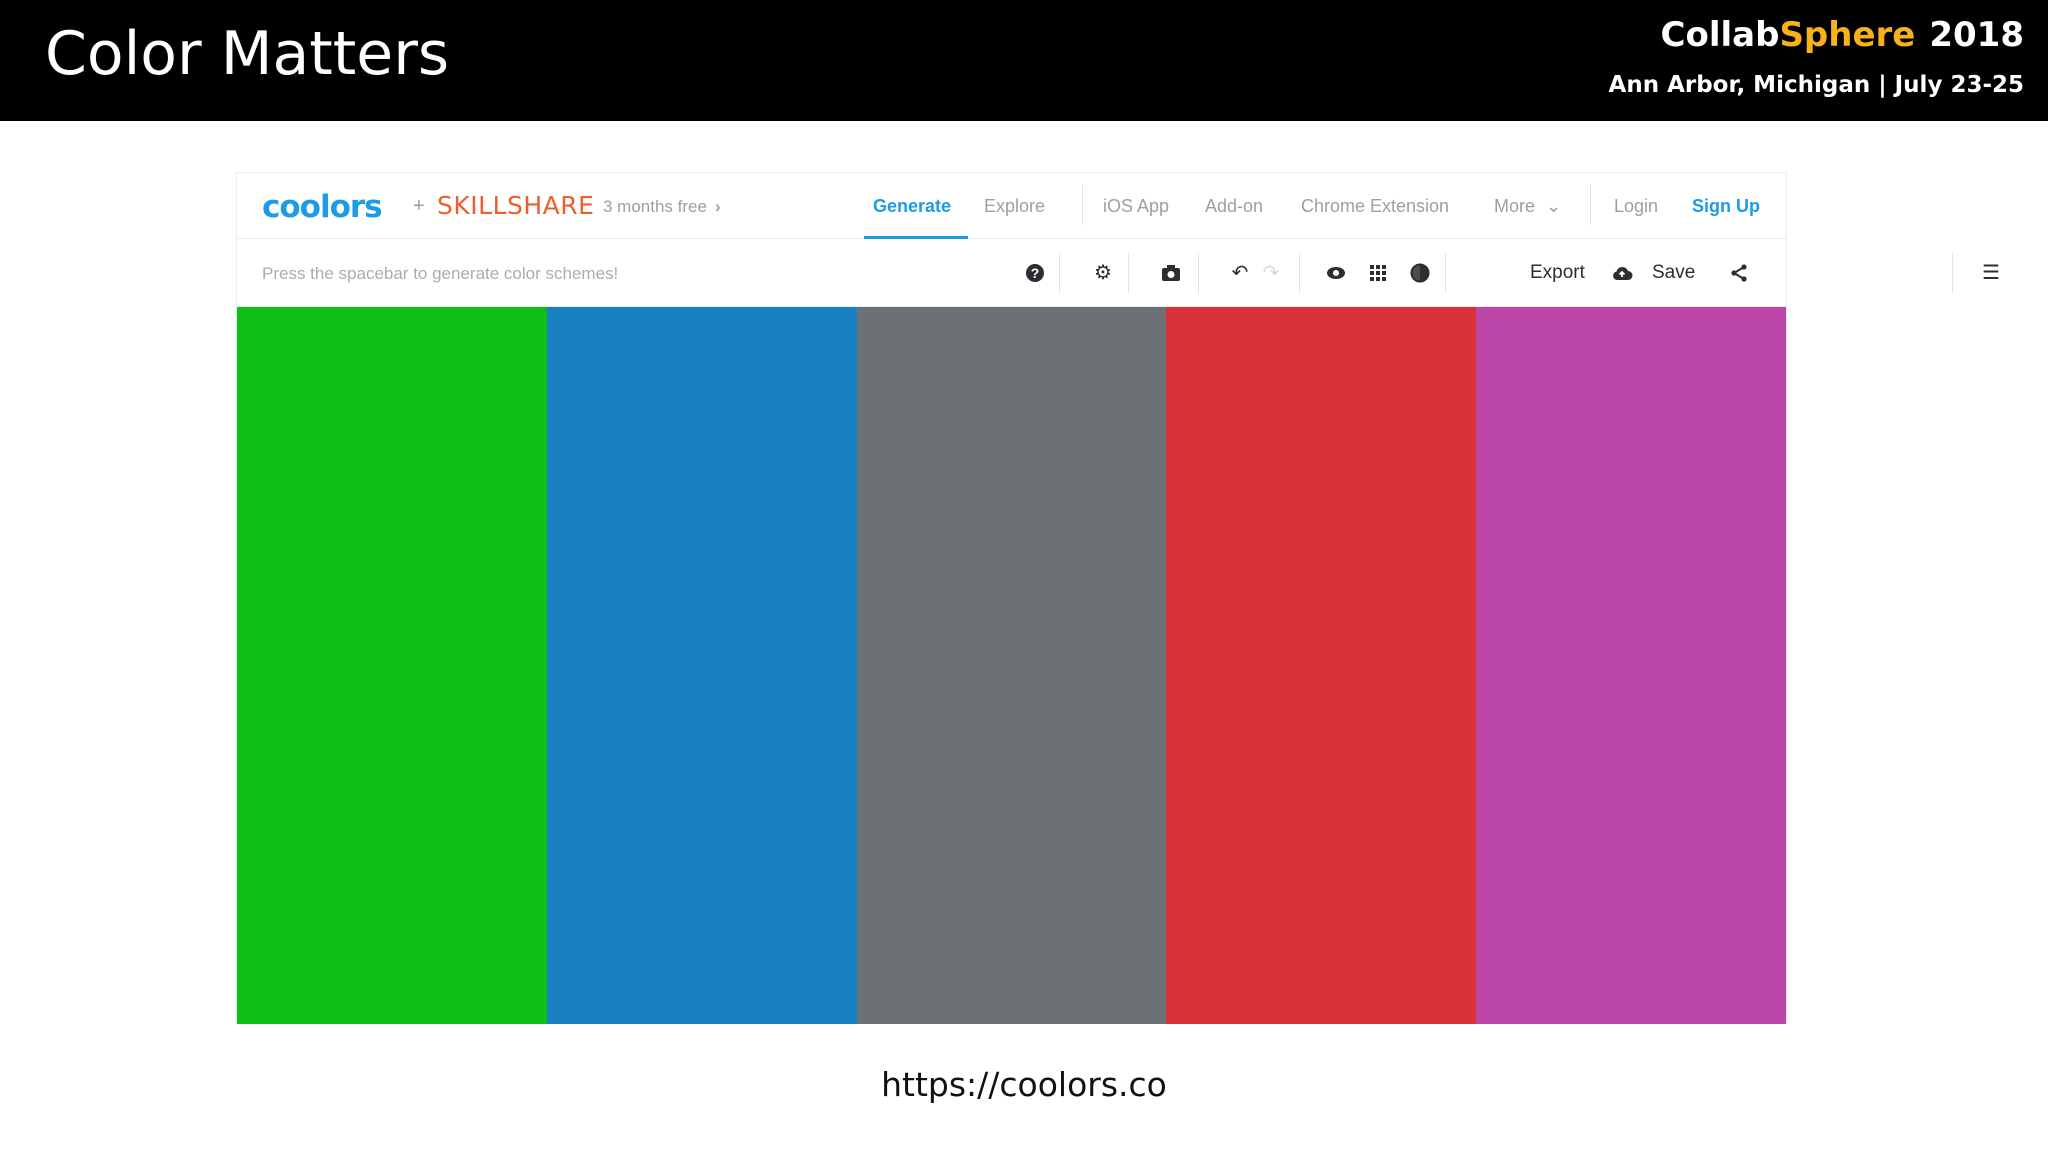 This screenshot has width=2048, height=1152. Describe the element at coordinates (247, 54) in the screenshot. I see `slide-title: Color Matters` at that location.